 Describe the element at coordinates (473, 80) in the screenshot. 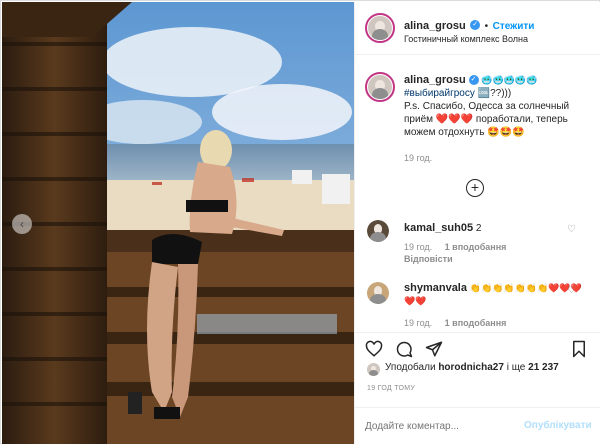

I see `caption-verified-icon: ✓` at that location.